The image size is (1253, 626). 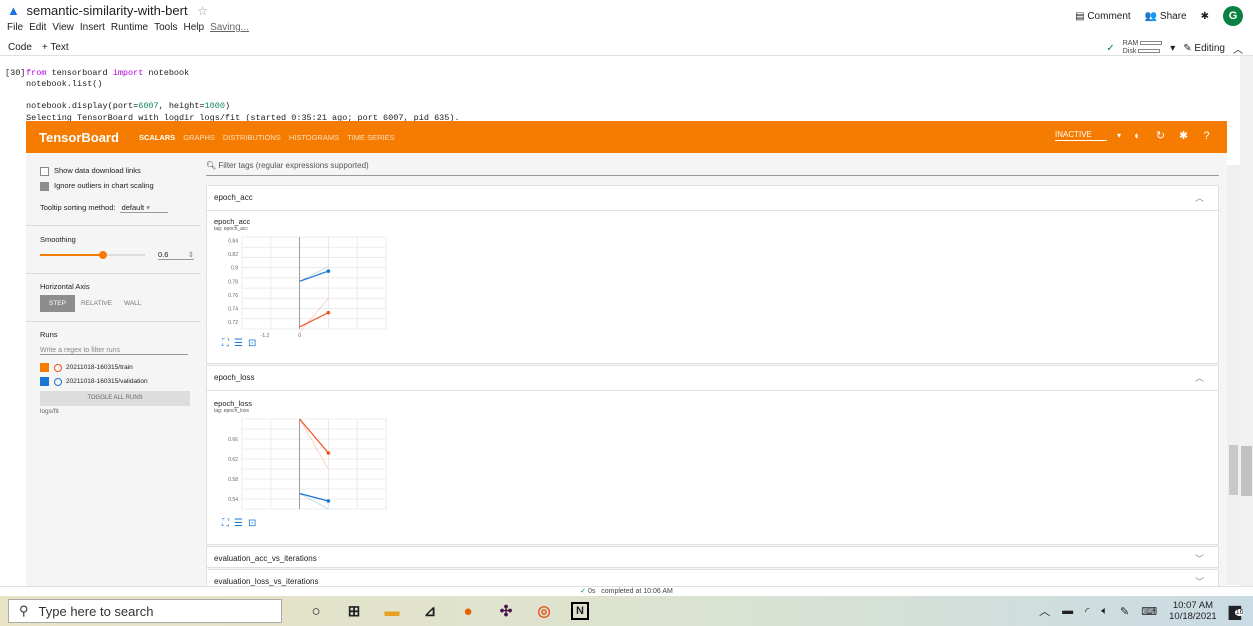 What do you see at coordinates (115, 398) in the screenshot?
I see `toggle-all-runs-button: TOGGLE ALL RUNS` at bounding box center [115, 398].